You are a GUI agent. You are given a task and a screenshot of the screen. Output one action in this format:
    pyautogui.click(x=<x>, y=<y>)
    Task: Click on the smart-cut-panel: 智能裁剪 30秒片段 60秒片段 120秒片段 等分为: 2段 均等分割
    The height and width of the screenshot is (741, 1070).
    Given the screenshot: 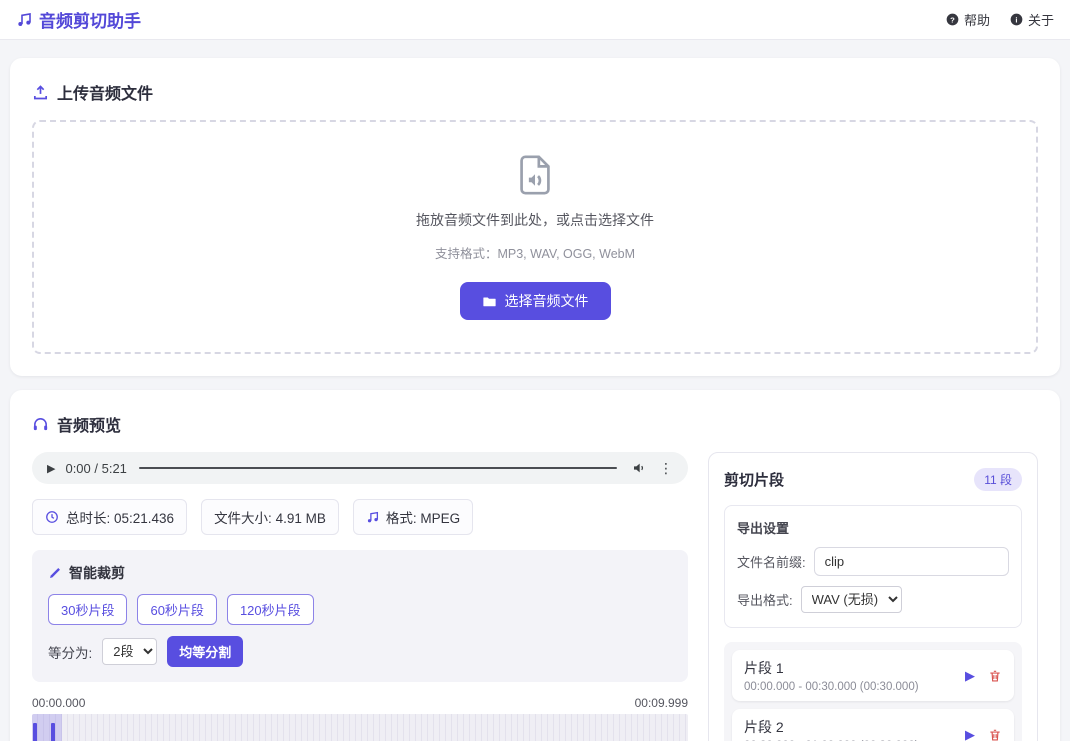 What is the action you would take?
    pyautogui.click(x=360, y=616)
    